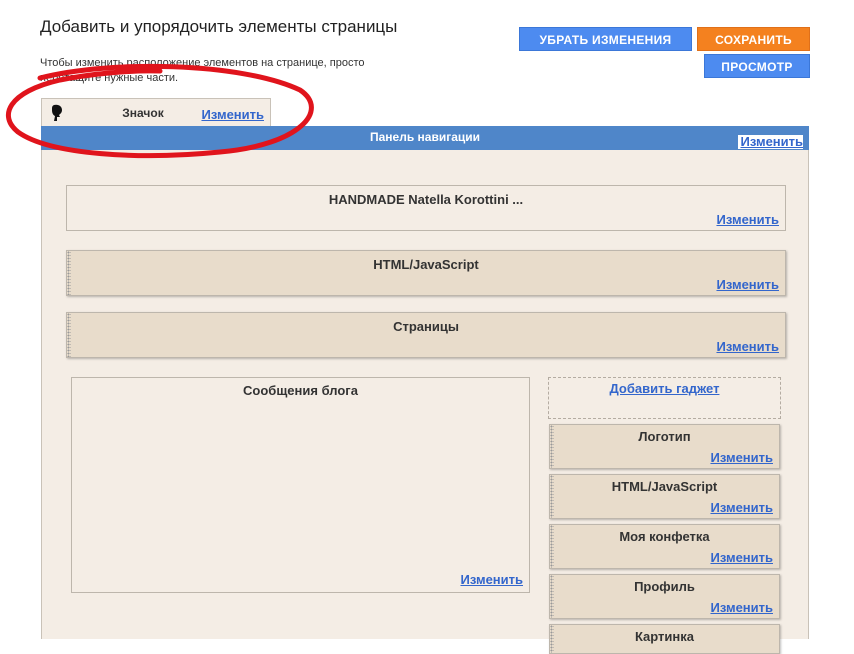 This screenshot has height=654, width=854. I want to click on widget-label: Страницы, so click(426, 326).